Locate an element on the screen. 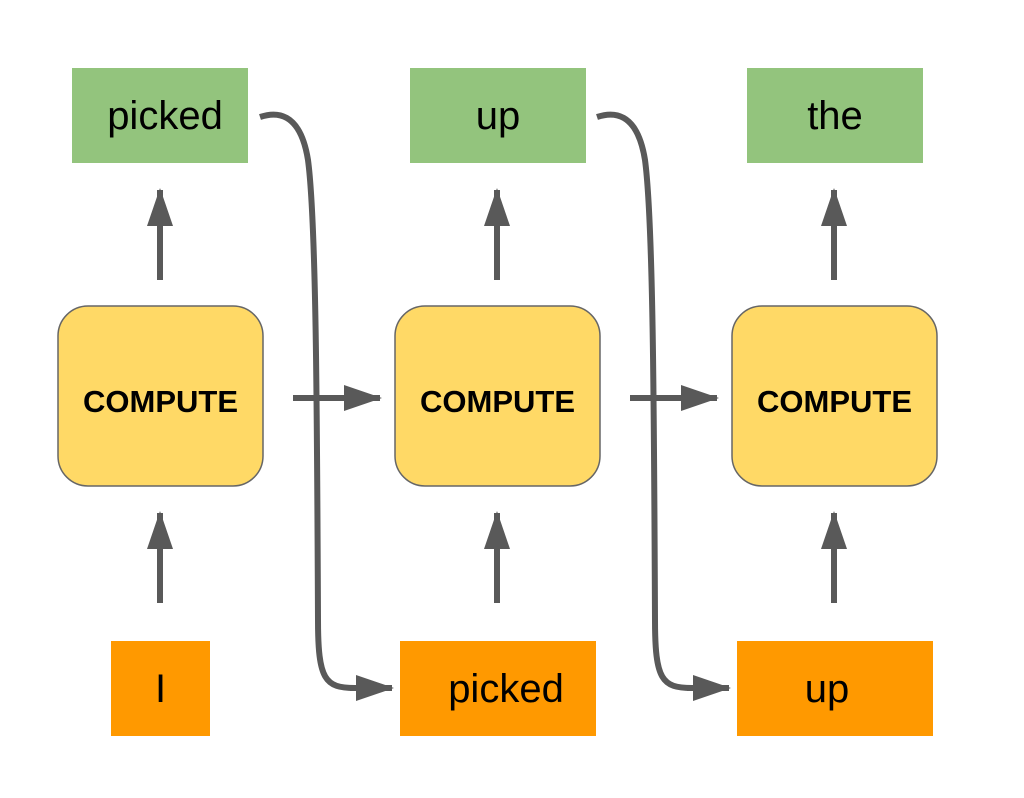  output-token: the is located at coordinates (835, 116).